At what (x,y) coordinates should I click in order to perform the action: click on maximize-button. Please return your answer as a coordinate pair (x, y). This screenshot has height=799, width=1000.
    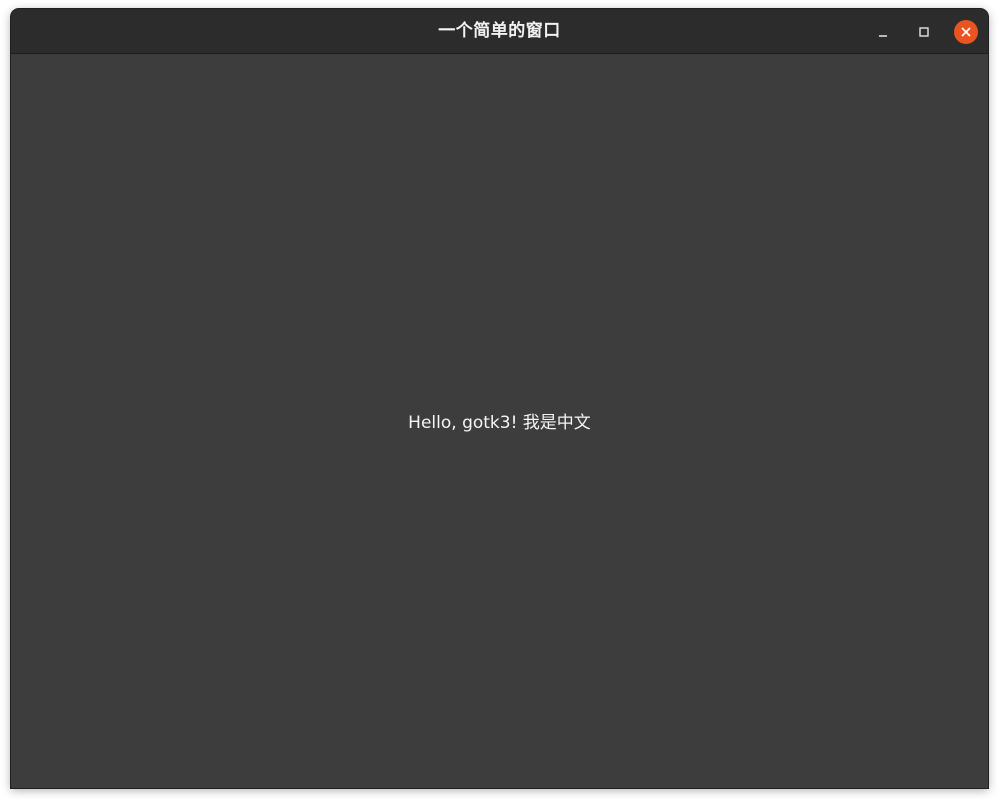
    Looking at the image, I should click on (924, 32).